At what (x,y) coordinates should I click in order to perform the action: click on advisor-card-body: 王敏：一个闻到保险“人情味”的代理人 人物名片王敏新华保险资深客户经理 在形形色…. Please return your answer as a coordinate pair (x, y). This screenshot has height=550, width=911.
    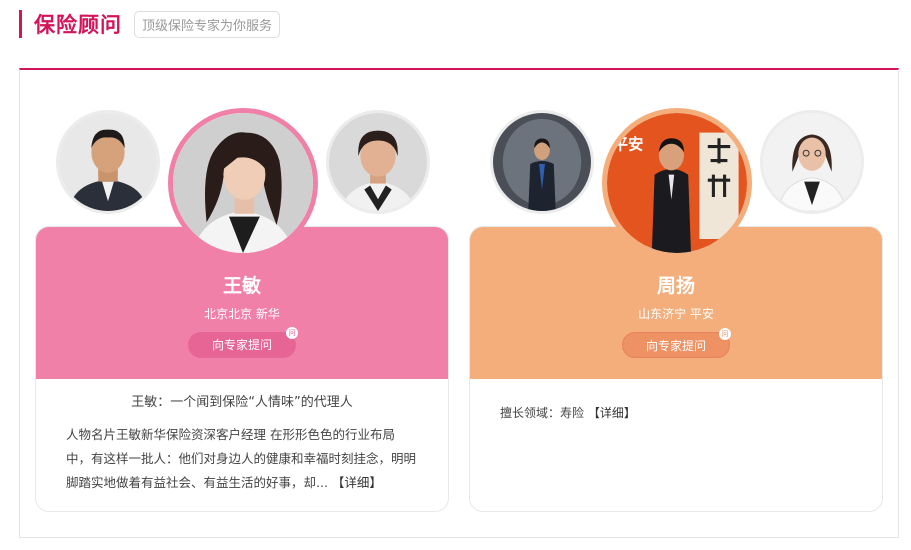
    Looking at the image, I should click on (242, 443).